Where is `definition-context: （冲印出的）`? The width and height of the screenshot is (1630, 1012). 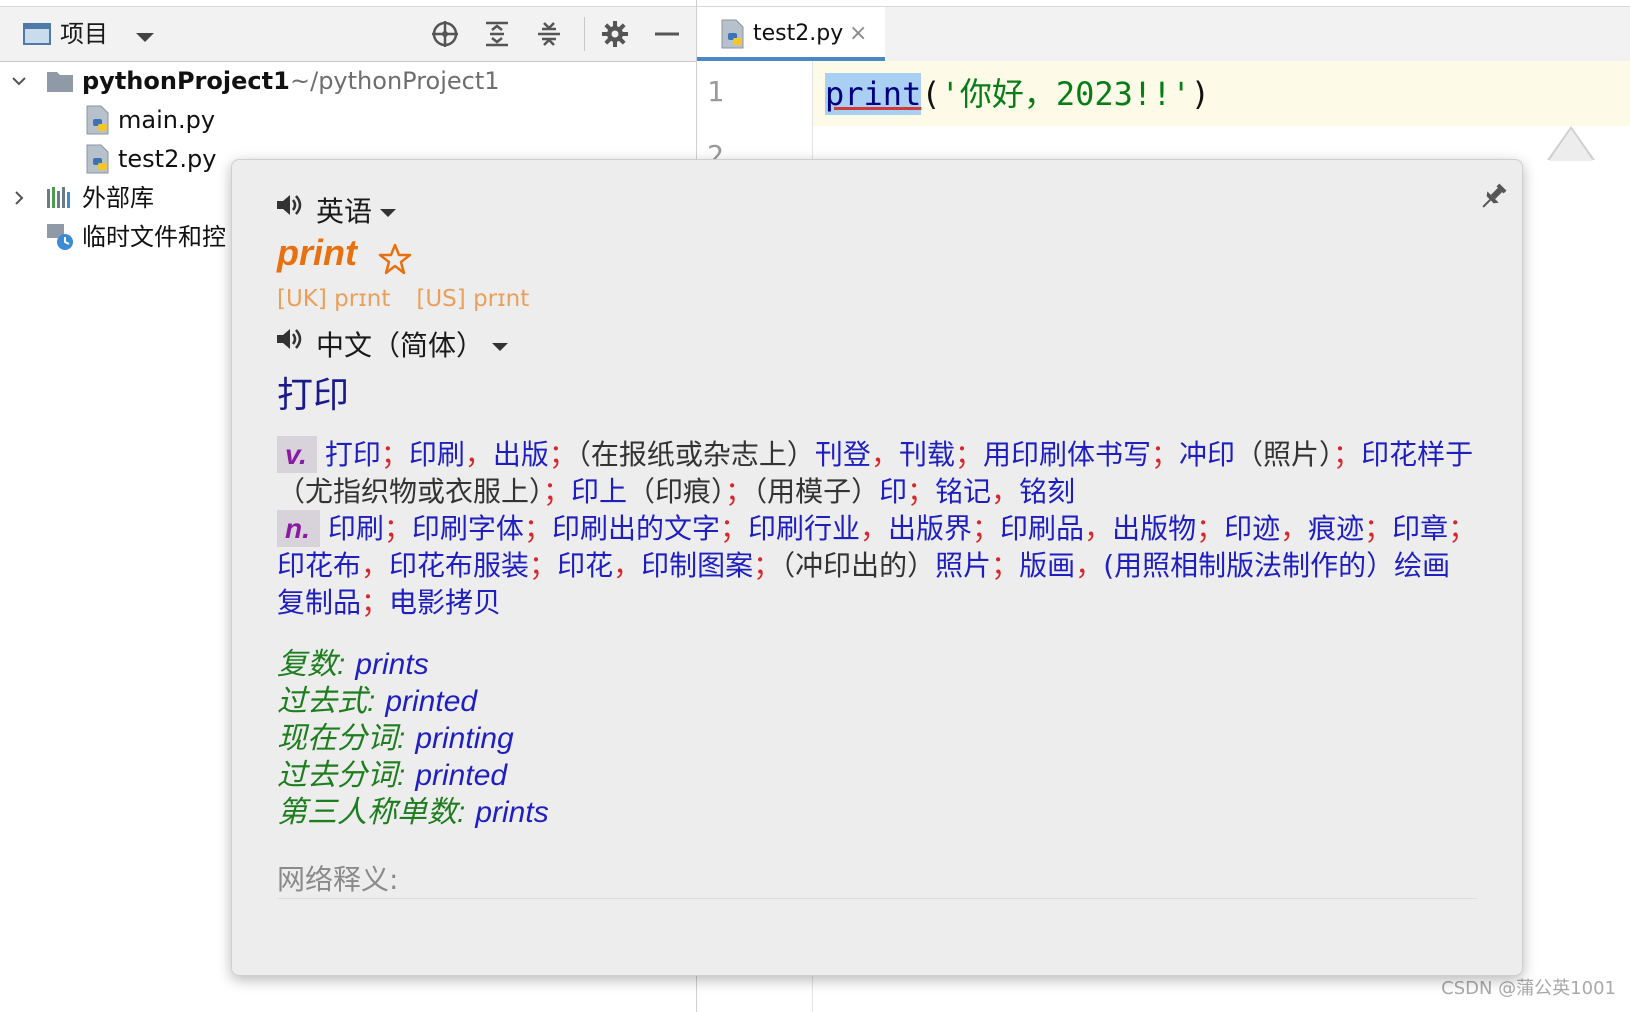
definition-context: （冲印出的） is located at coordinates (858, 565).